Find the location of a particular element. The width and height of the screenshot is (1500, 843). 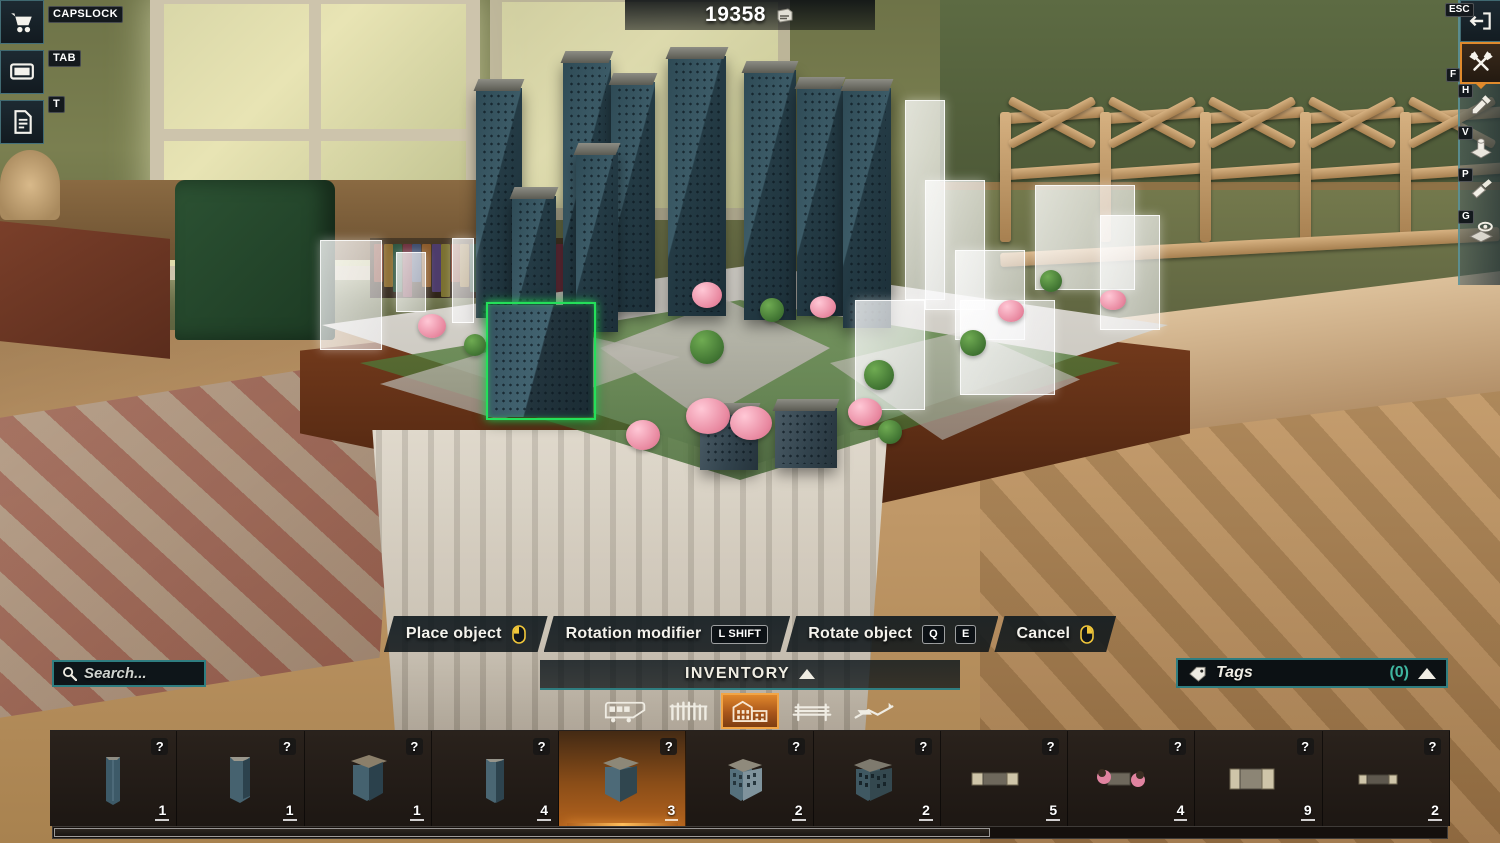

shopping-cart-button is located at coordinates (22, 22).